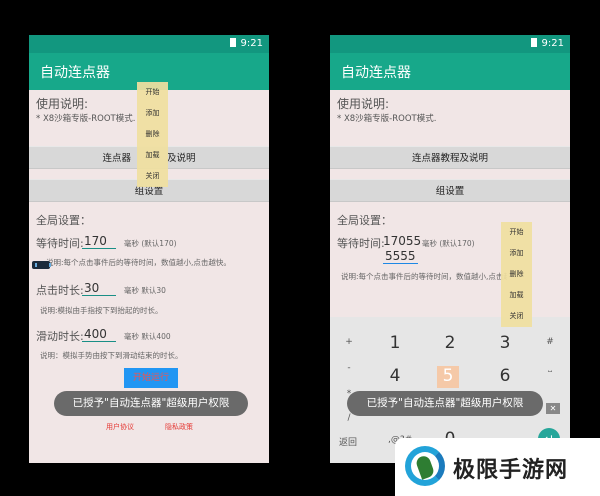 The width and height of the screenshot is (600, 496). Describe the element at coordinates (147, 336) in the screenshot. I see `slide-unit: 毫秒 默认400` at that location.